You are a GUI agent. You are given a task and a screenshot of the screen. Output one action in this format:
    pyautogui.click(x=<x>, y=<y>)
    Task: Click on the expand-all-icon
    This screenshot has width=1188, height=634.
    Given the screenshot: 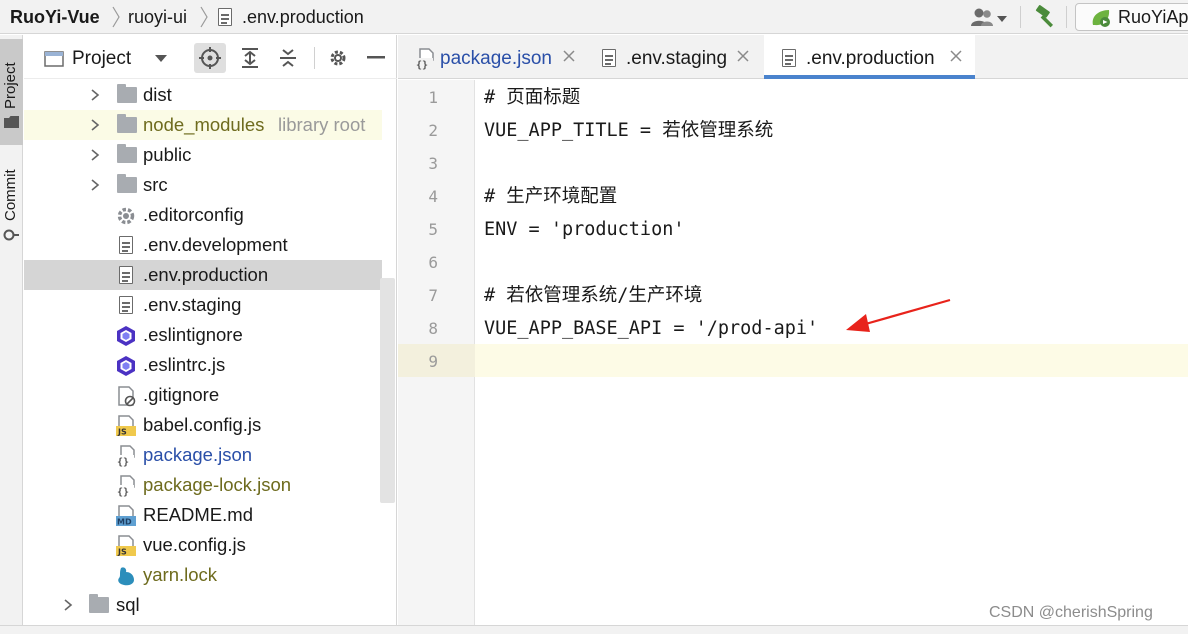 What is the action you would take?
    pyautogui.click(x=250, y=58)
    